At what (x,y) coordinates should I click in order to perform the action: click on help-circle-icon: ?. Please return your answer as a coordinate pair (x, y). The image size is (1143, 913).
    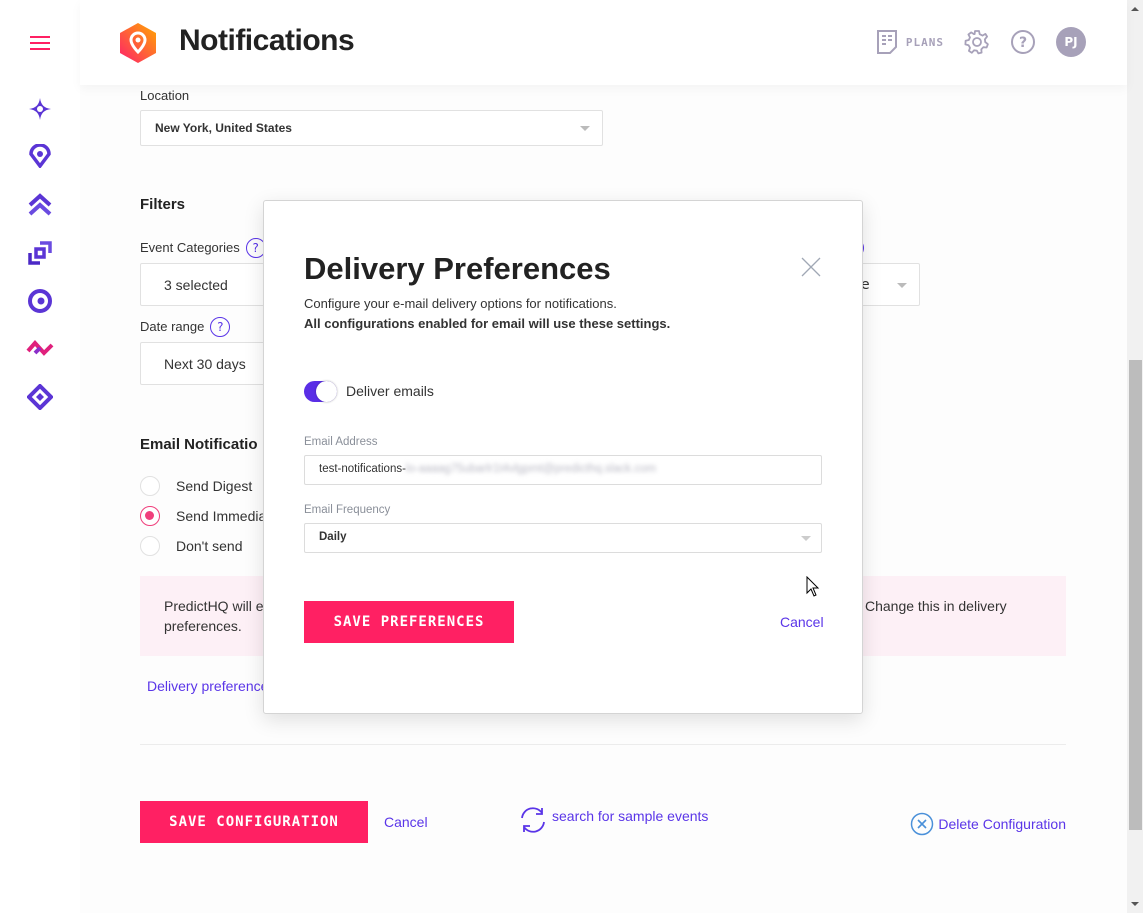
    Looking at the image, I should click on (1023, 42).